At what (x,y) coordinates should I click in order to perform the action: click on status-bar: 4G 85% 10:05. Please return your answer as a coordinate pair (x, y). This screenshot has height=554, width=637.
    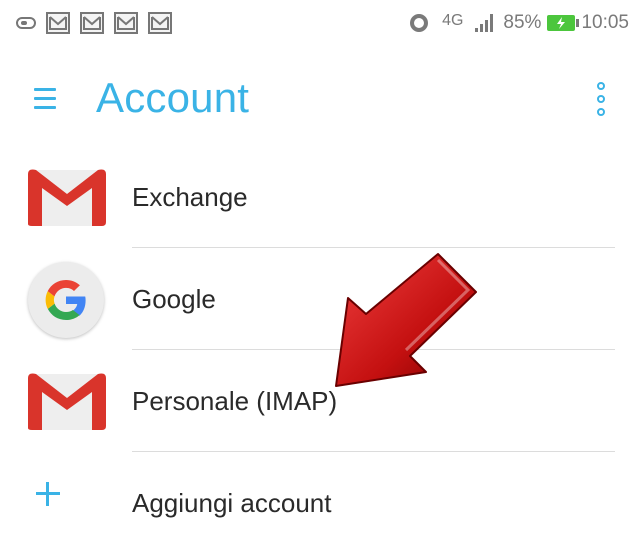
    Looking at the image, I should click on (318, 26).